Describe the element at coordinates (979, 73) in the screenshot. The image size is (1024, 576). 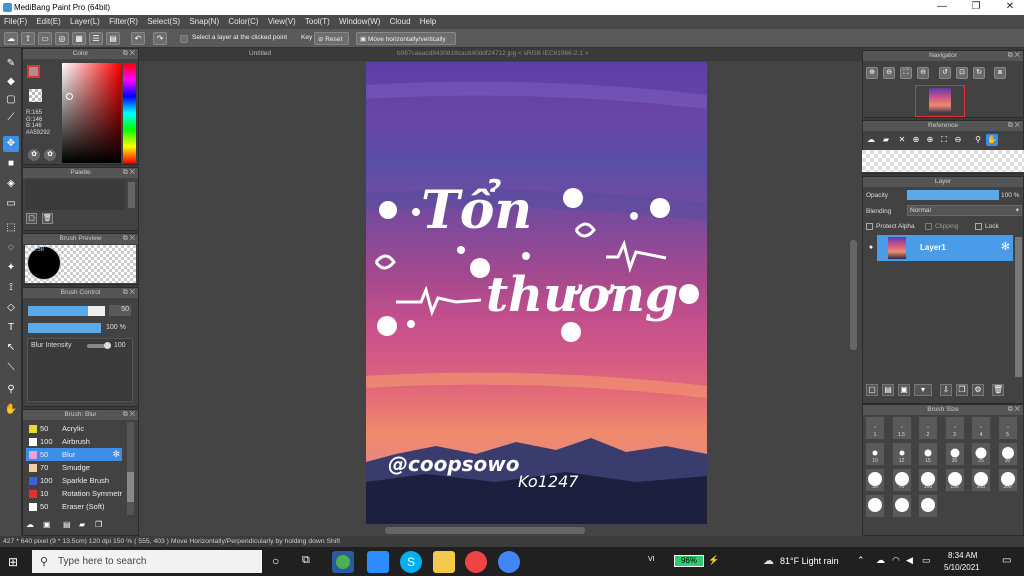
I see `rotate-right-icon: ↻` at that location.